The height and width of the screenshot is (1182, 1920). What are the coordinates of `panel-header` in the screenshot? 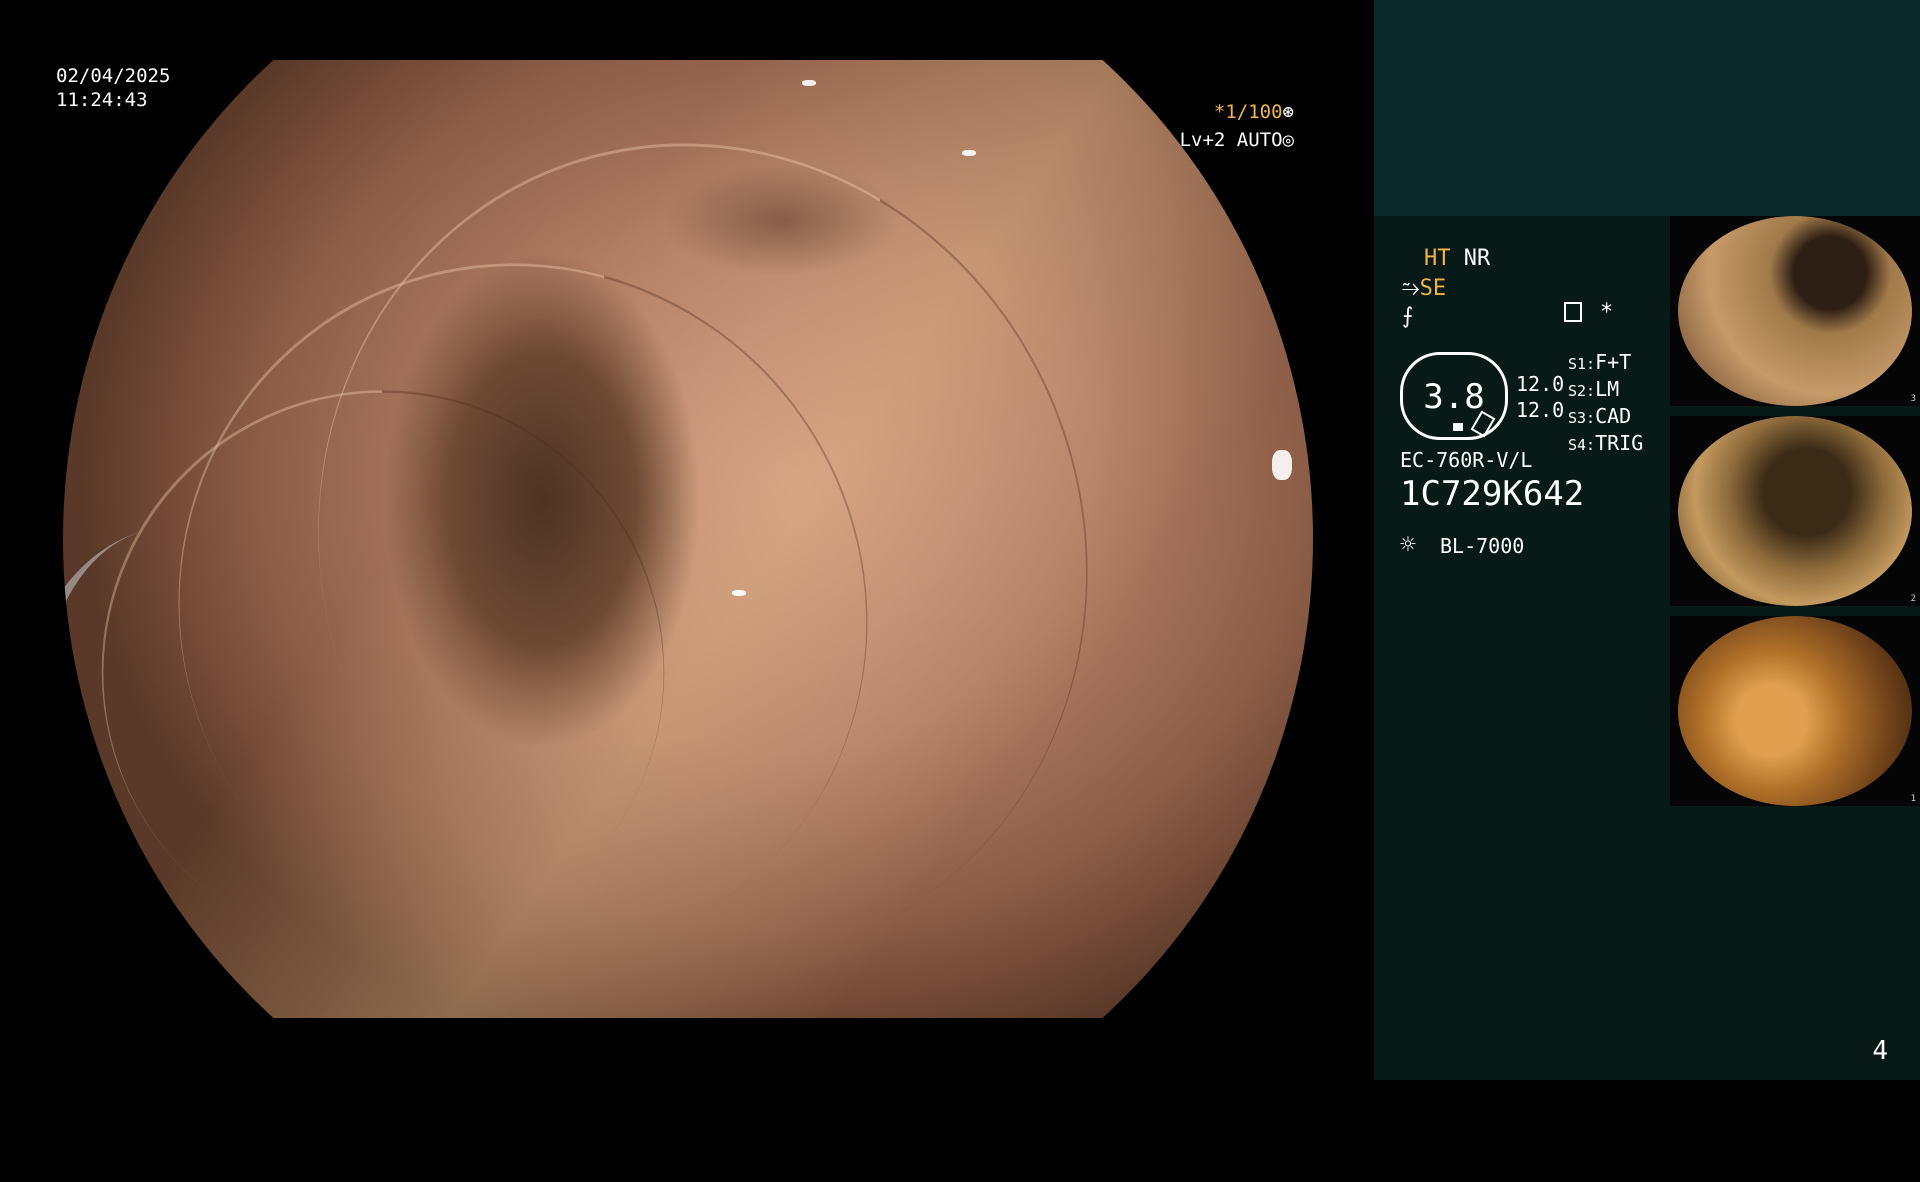 It's located at (1647, 108).